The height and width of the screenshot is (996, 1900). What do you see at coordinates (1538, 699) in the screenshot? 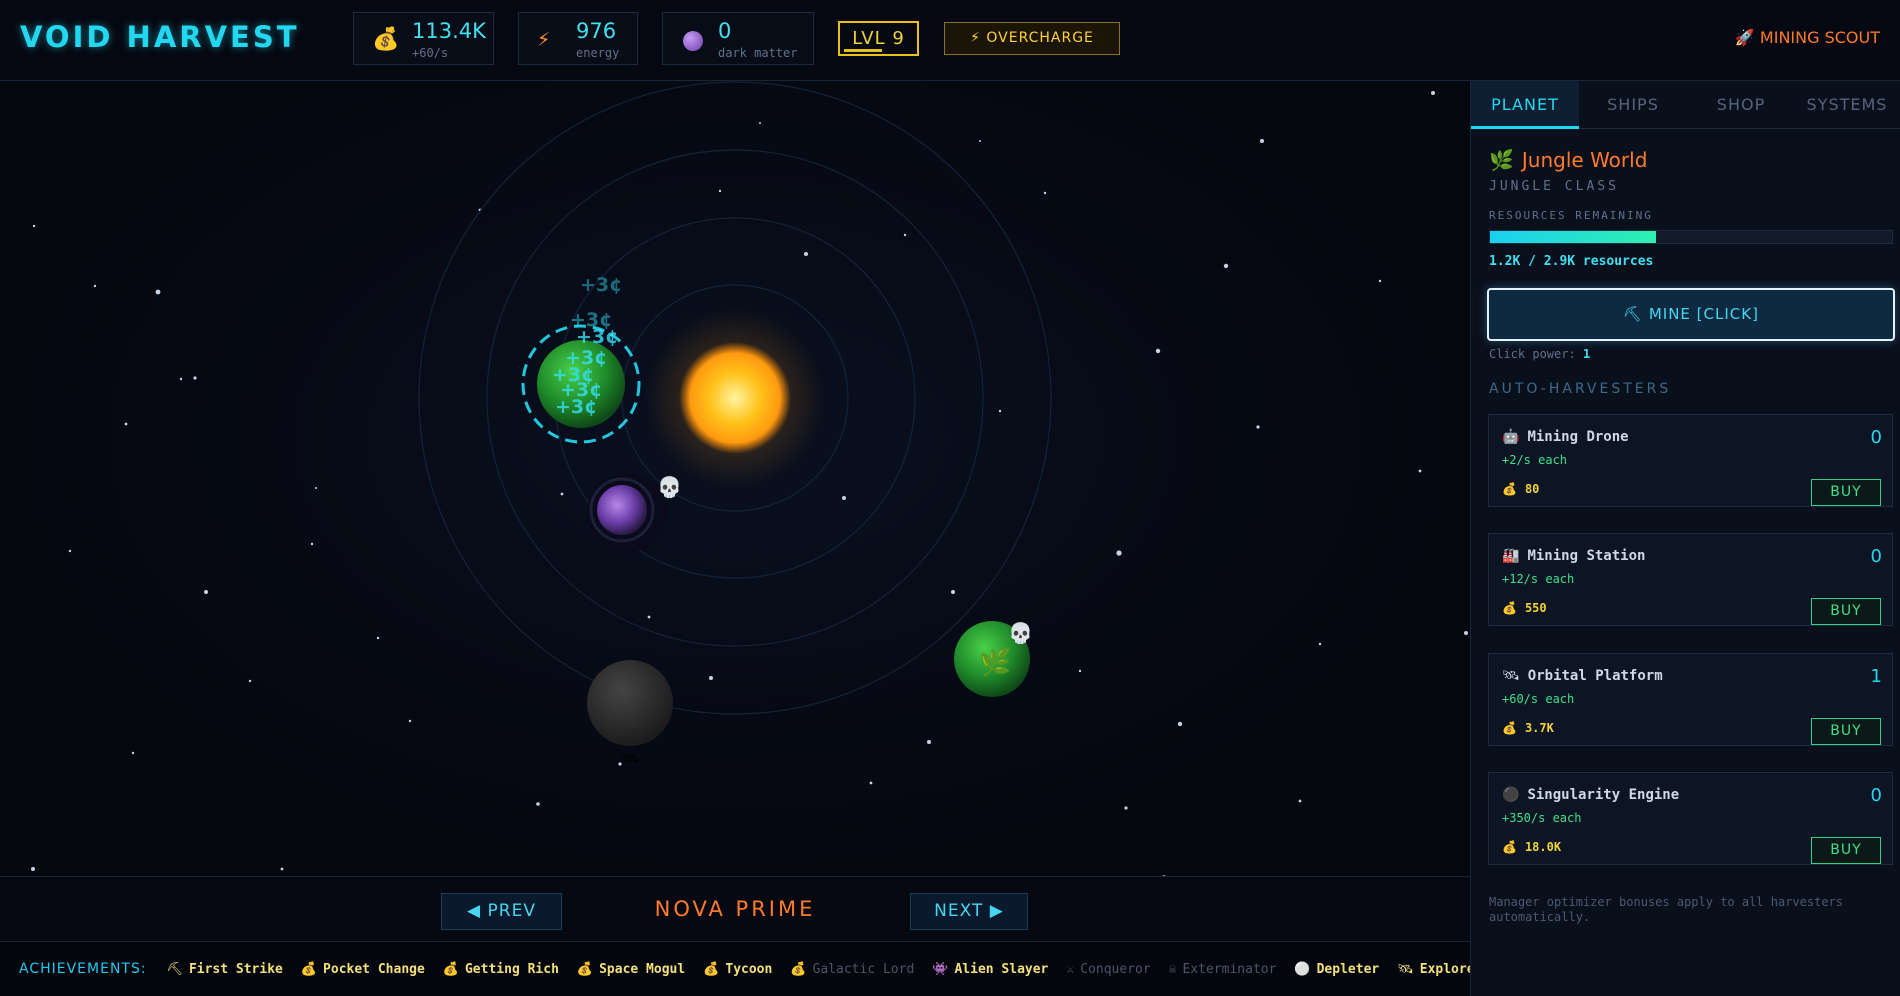
I see `harvester-rate: +60/s each` at bounding box center [1538, 699].